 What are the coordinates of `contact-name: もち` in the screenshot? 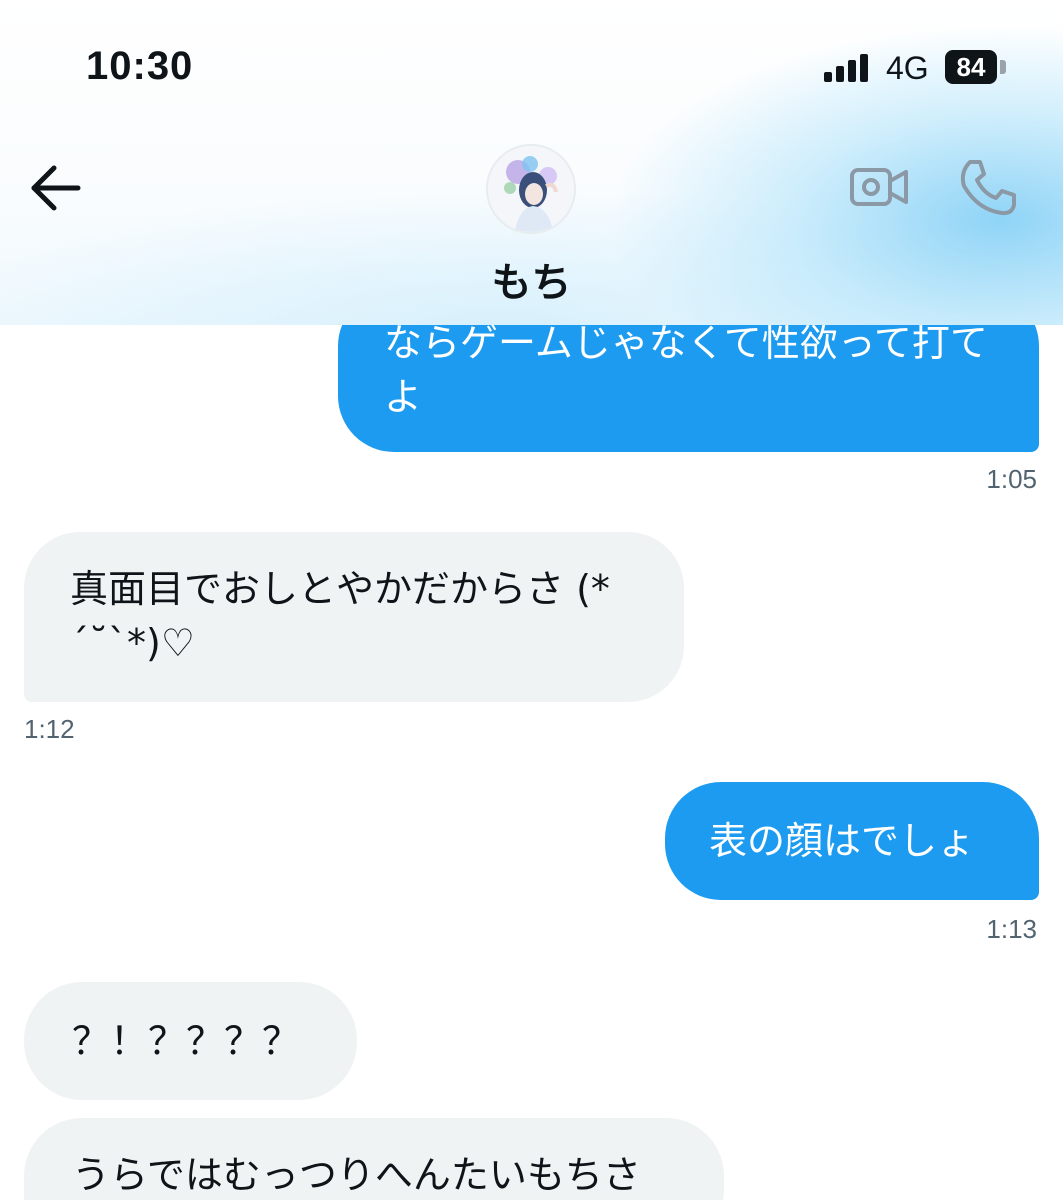 It's located at (531, 279).